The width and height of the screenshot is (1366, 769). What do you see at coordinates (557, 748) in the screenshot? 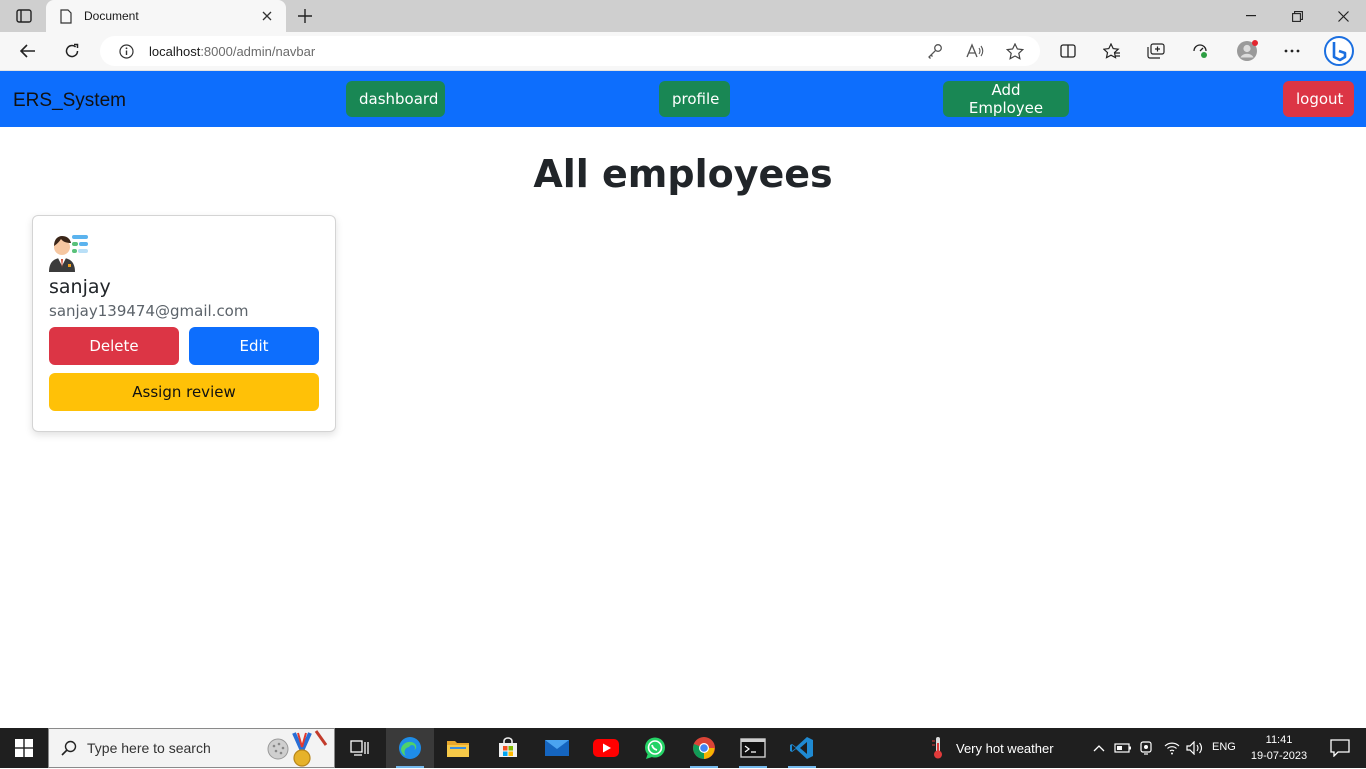
I see `mail-icon` at bounding box center [557, 748].